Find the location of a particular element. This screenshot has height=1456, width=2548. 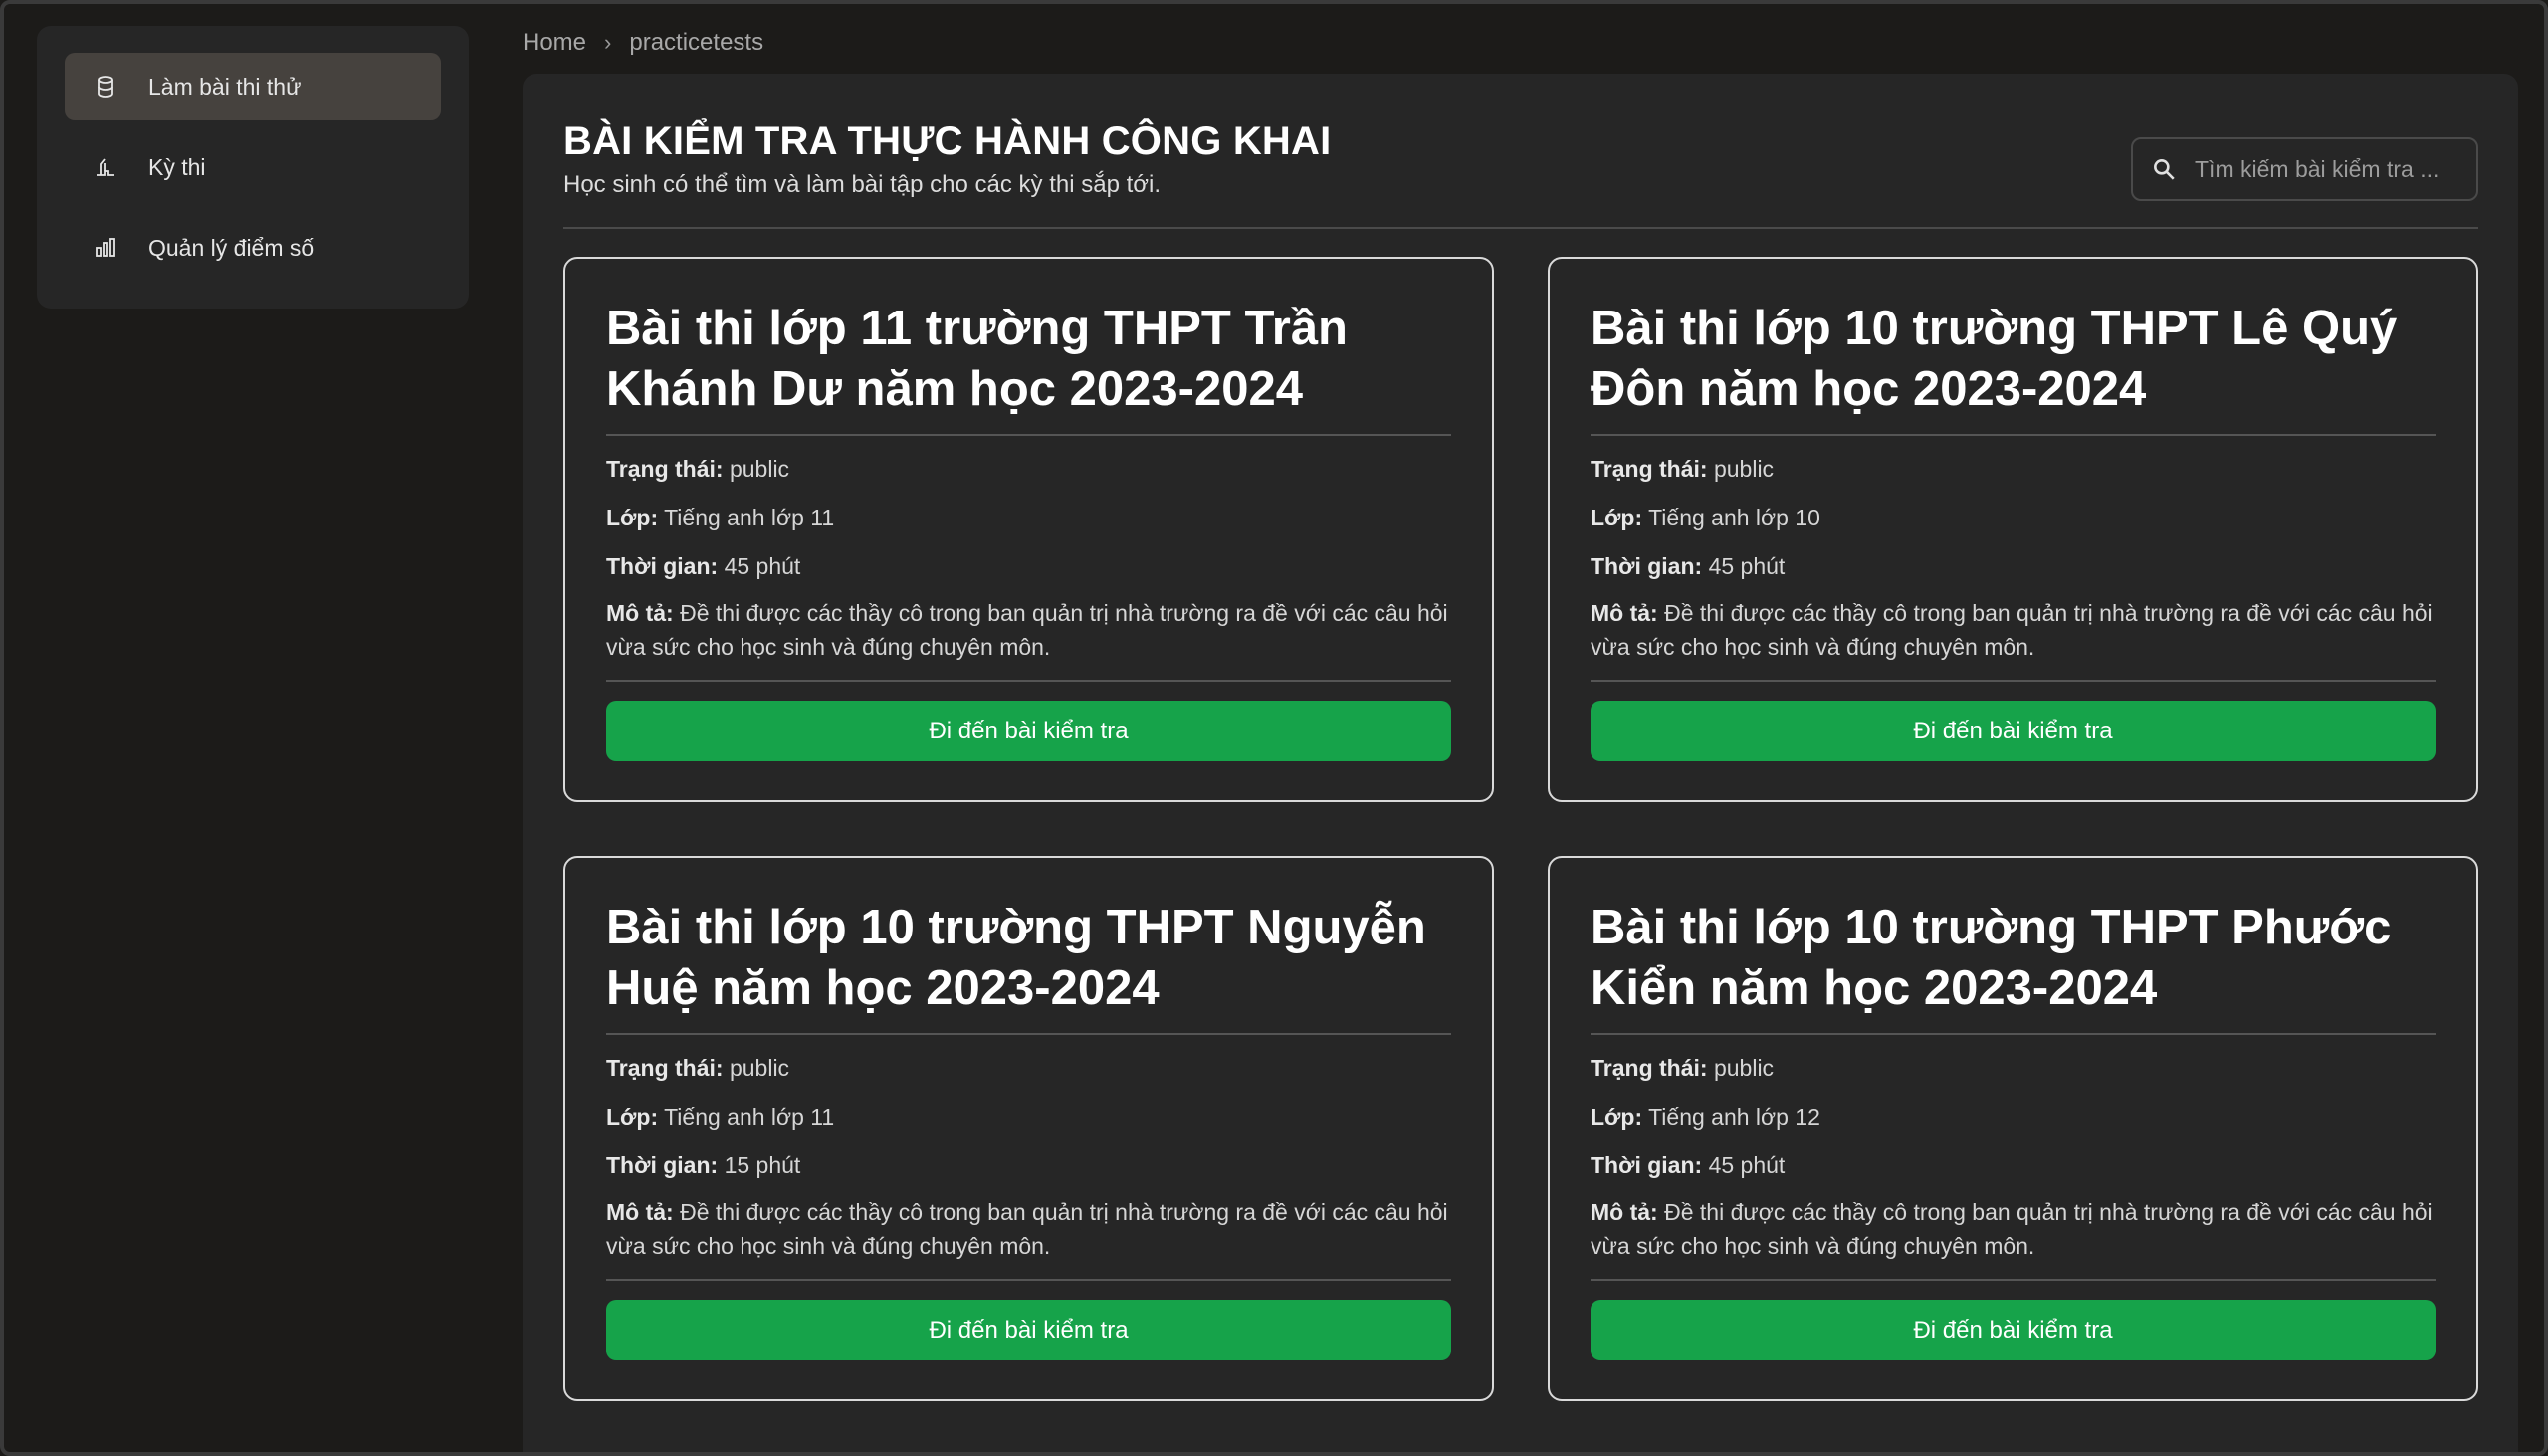

sidebar-item-practice-tests: Làm bài thi thử is located at coordinates (253, 86).